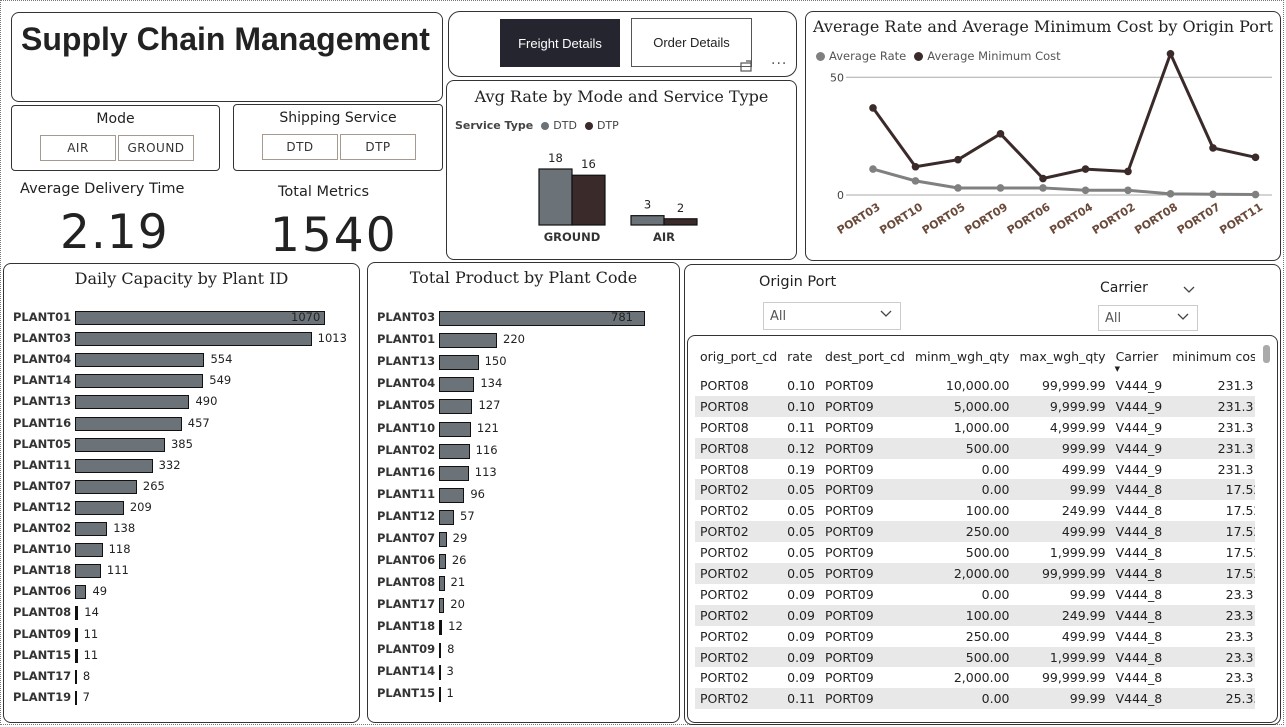  Describe the element at coordinates (156, 148) in the screenshot. I see `mode-ground-button: GROUND` at that location.